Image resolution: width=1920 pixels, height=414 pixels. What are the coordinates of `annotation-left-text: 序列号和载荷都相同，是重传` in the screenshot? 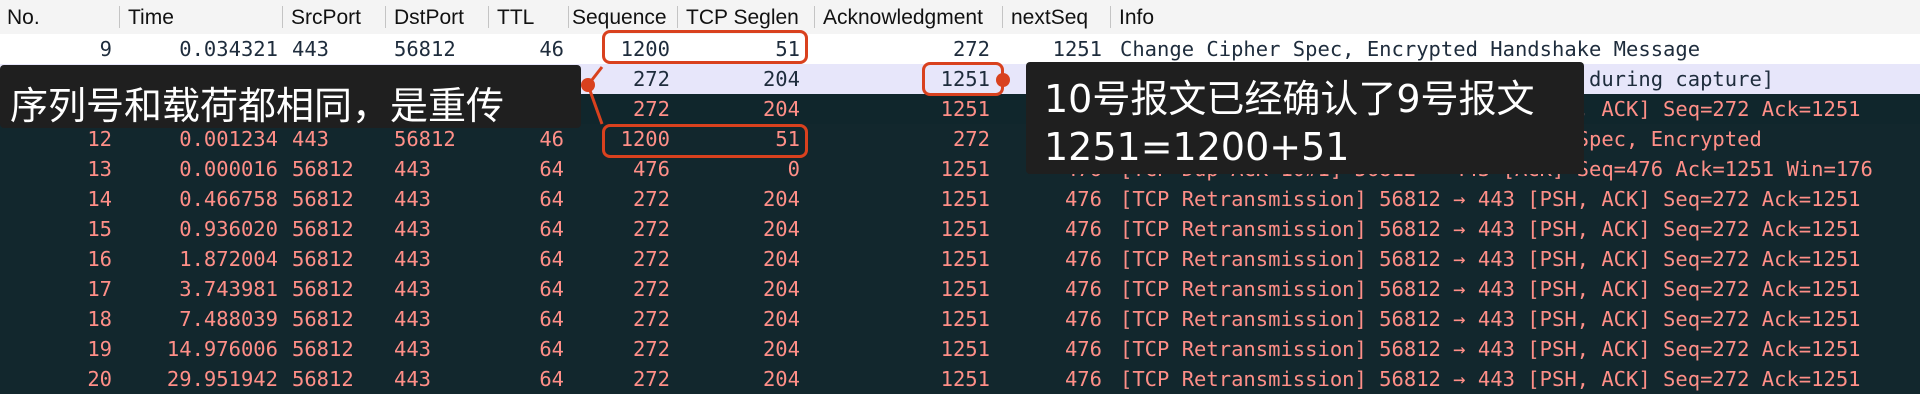 It's located at (257, 106).